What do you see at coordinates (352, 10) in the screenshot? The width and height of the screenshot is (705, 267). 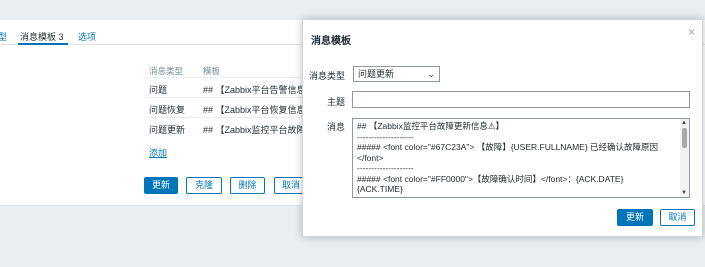 I see `top-strip` at bounding box center [352, 10].